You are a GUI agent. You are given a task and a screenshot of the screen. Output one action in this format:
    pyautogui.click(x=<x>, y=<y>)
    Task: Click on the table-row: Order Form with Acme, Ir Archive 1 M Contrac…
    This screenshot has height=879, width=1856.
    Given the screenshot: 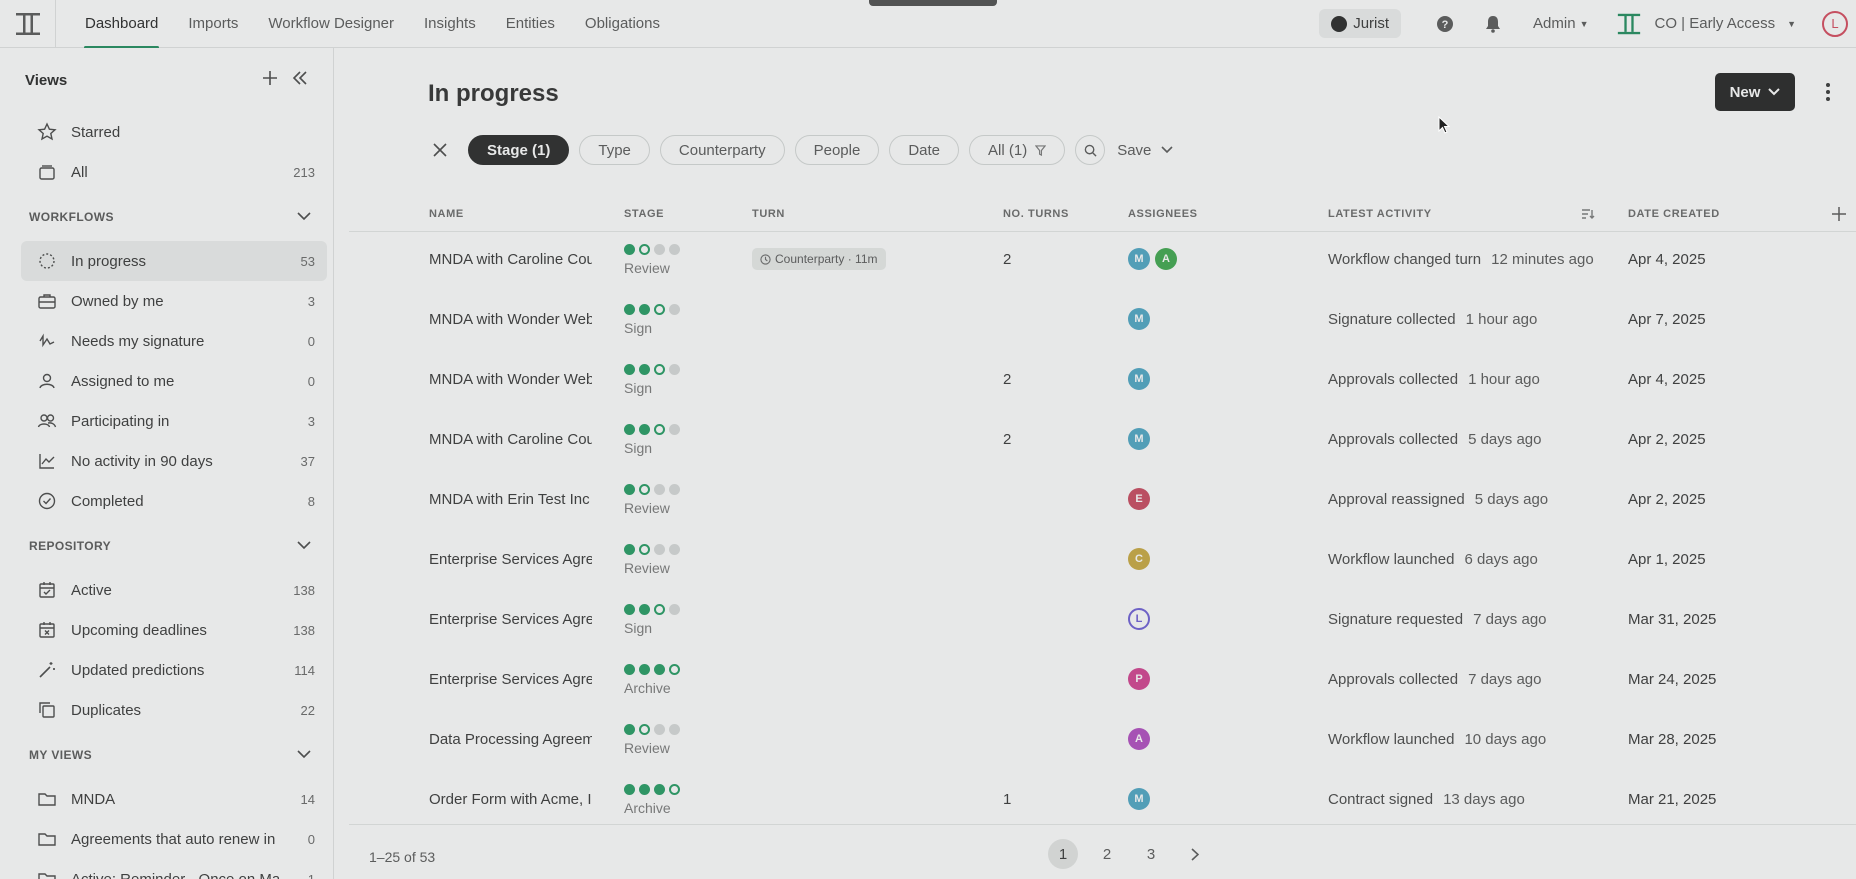 What is the action you would take?
    pyautogui.click(x=1102, y=802)
    